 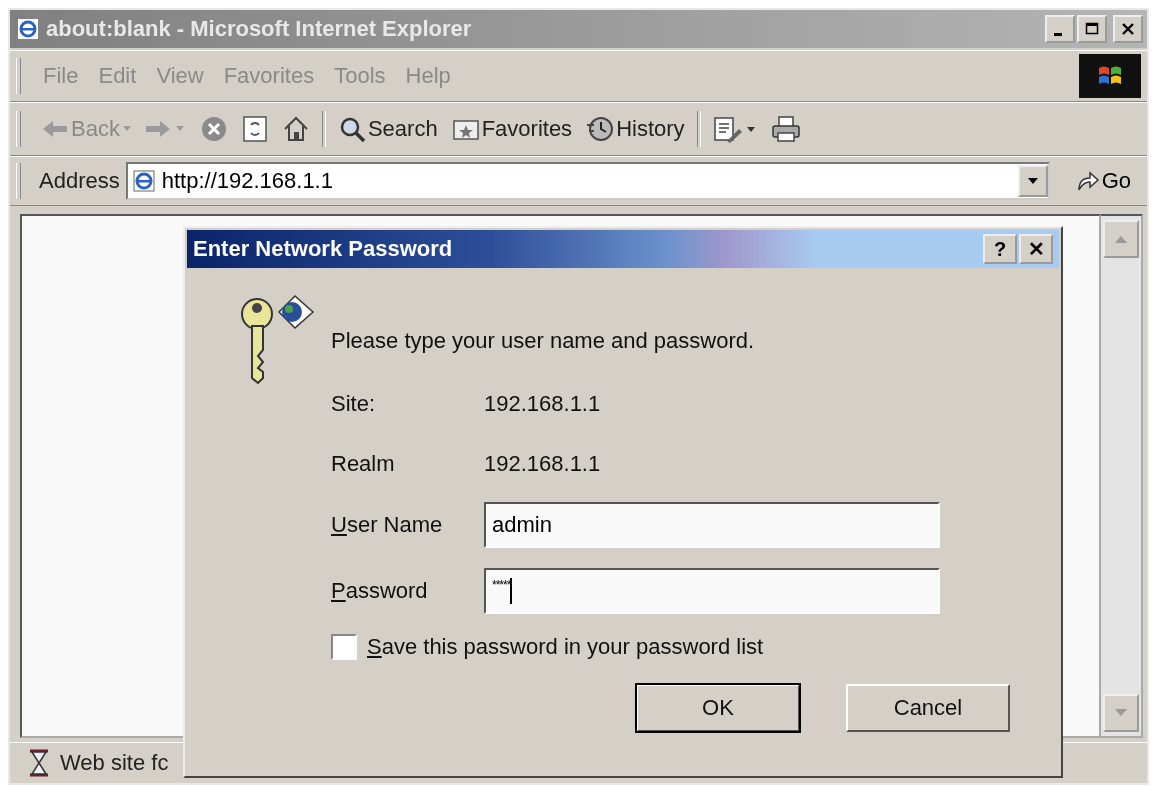 I want to click on minimize-button, so click(x=1060, y=29).